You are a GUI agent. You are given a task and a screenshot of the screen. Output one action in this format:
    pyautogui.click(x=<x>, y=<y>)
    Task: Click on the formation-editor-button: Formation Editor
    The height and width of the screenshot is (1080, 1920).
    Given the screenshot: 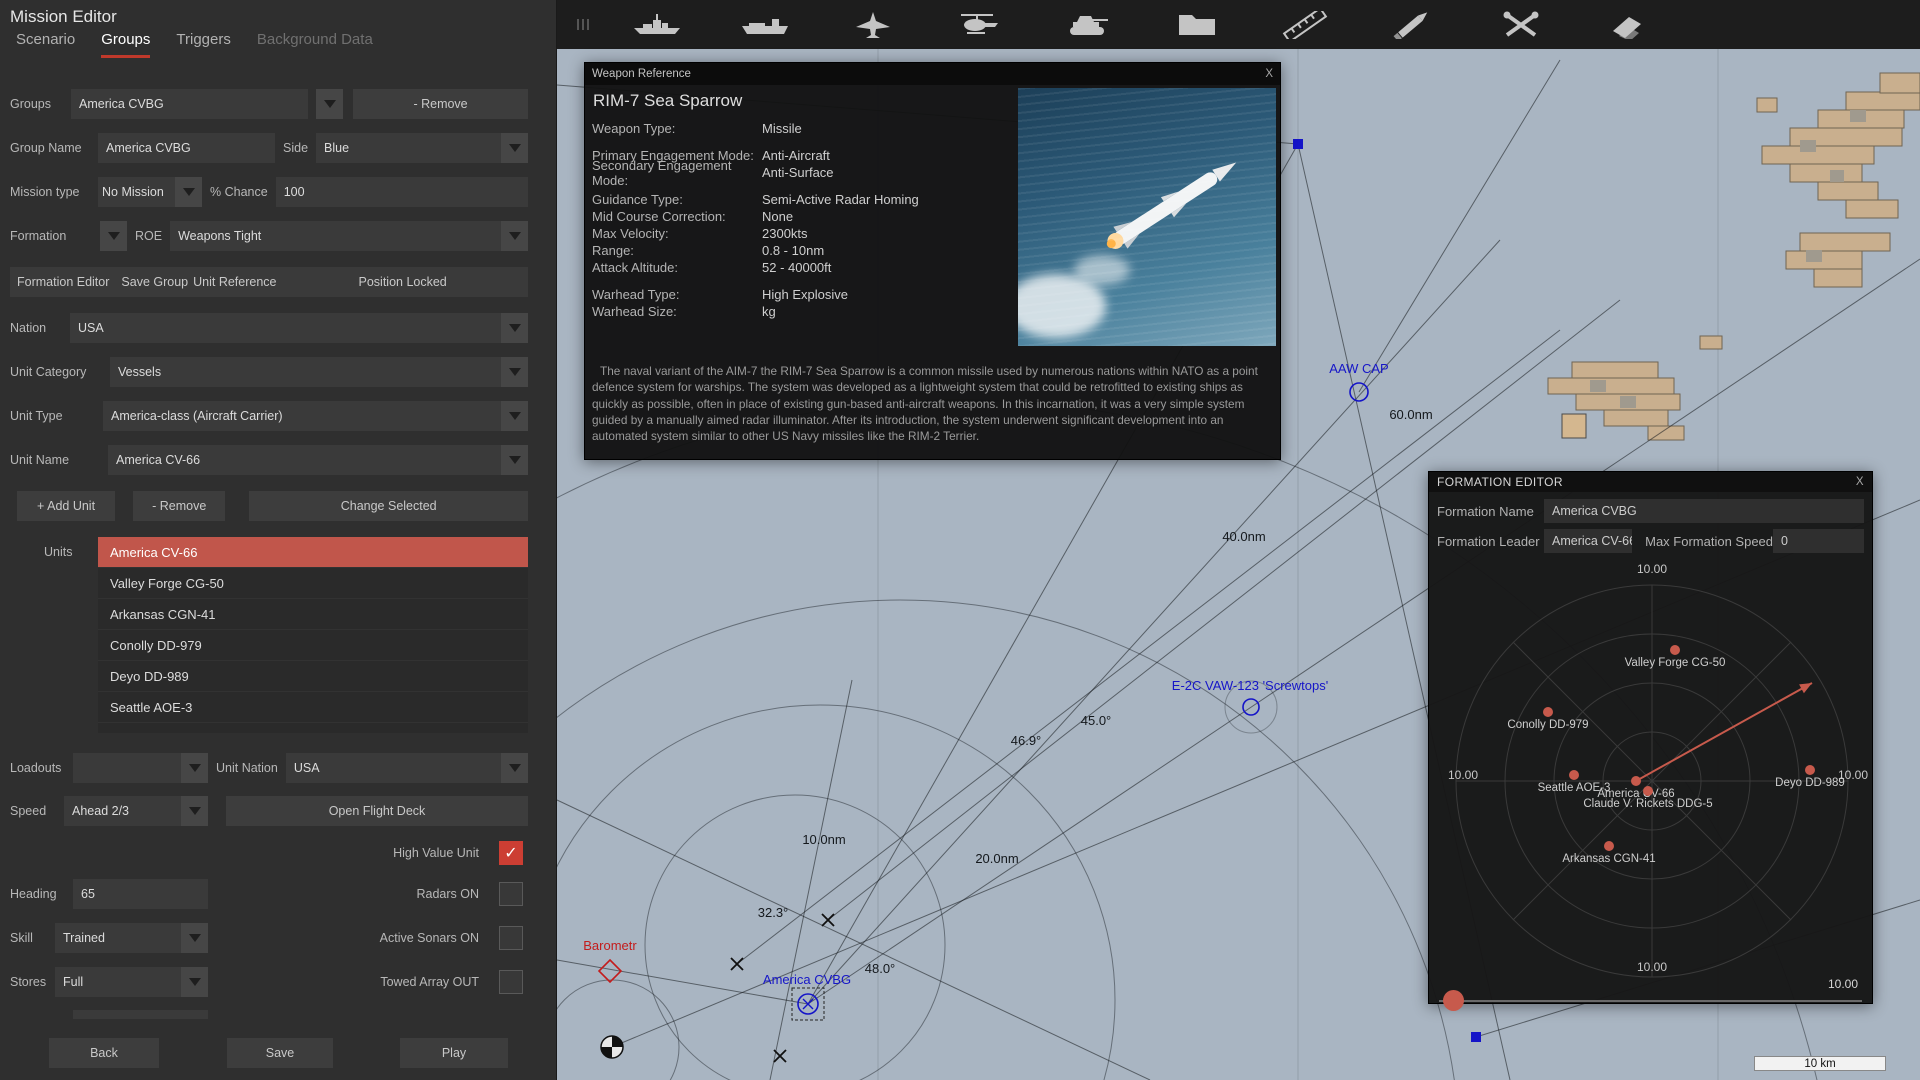 What is the action you would take?
    pyautogui.click(x=63, y=282)
    